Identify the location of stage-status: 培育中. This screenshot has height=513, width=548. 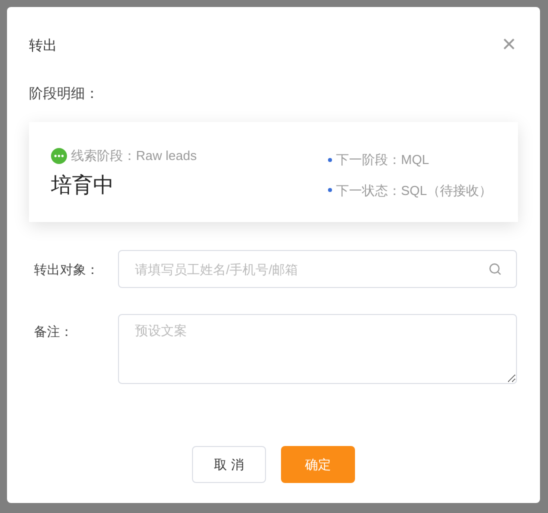
(83, 185).